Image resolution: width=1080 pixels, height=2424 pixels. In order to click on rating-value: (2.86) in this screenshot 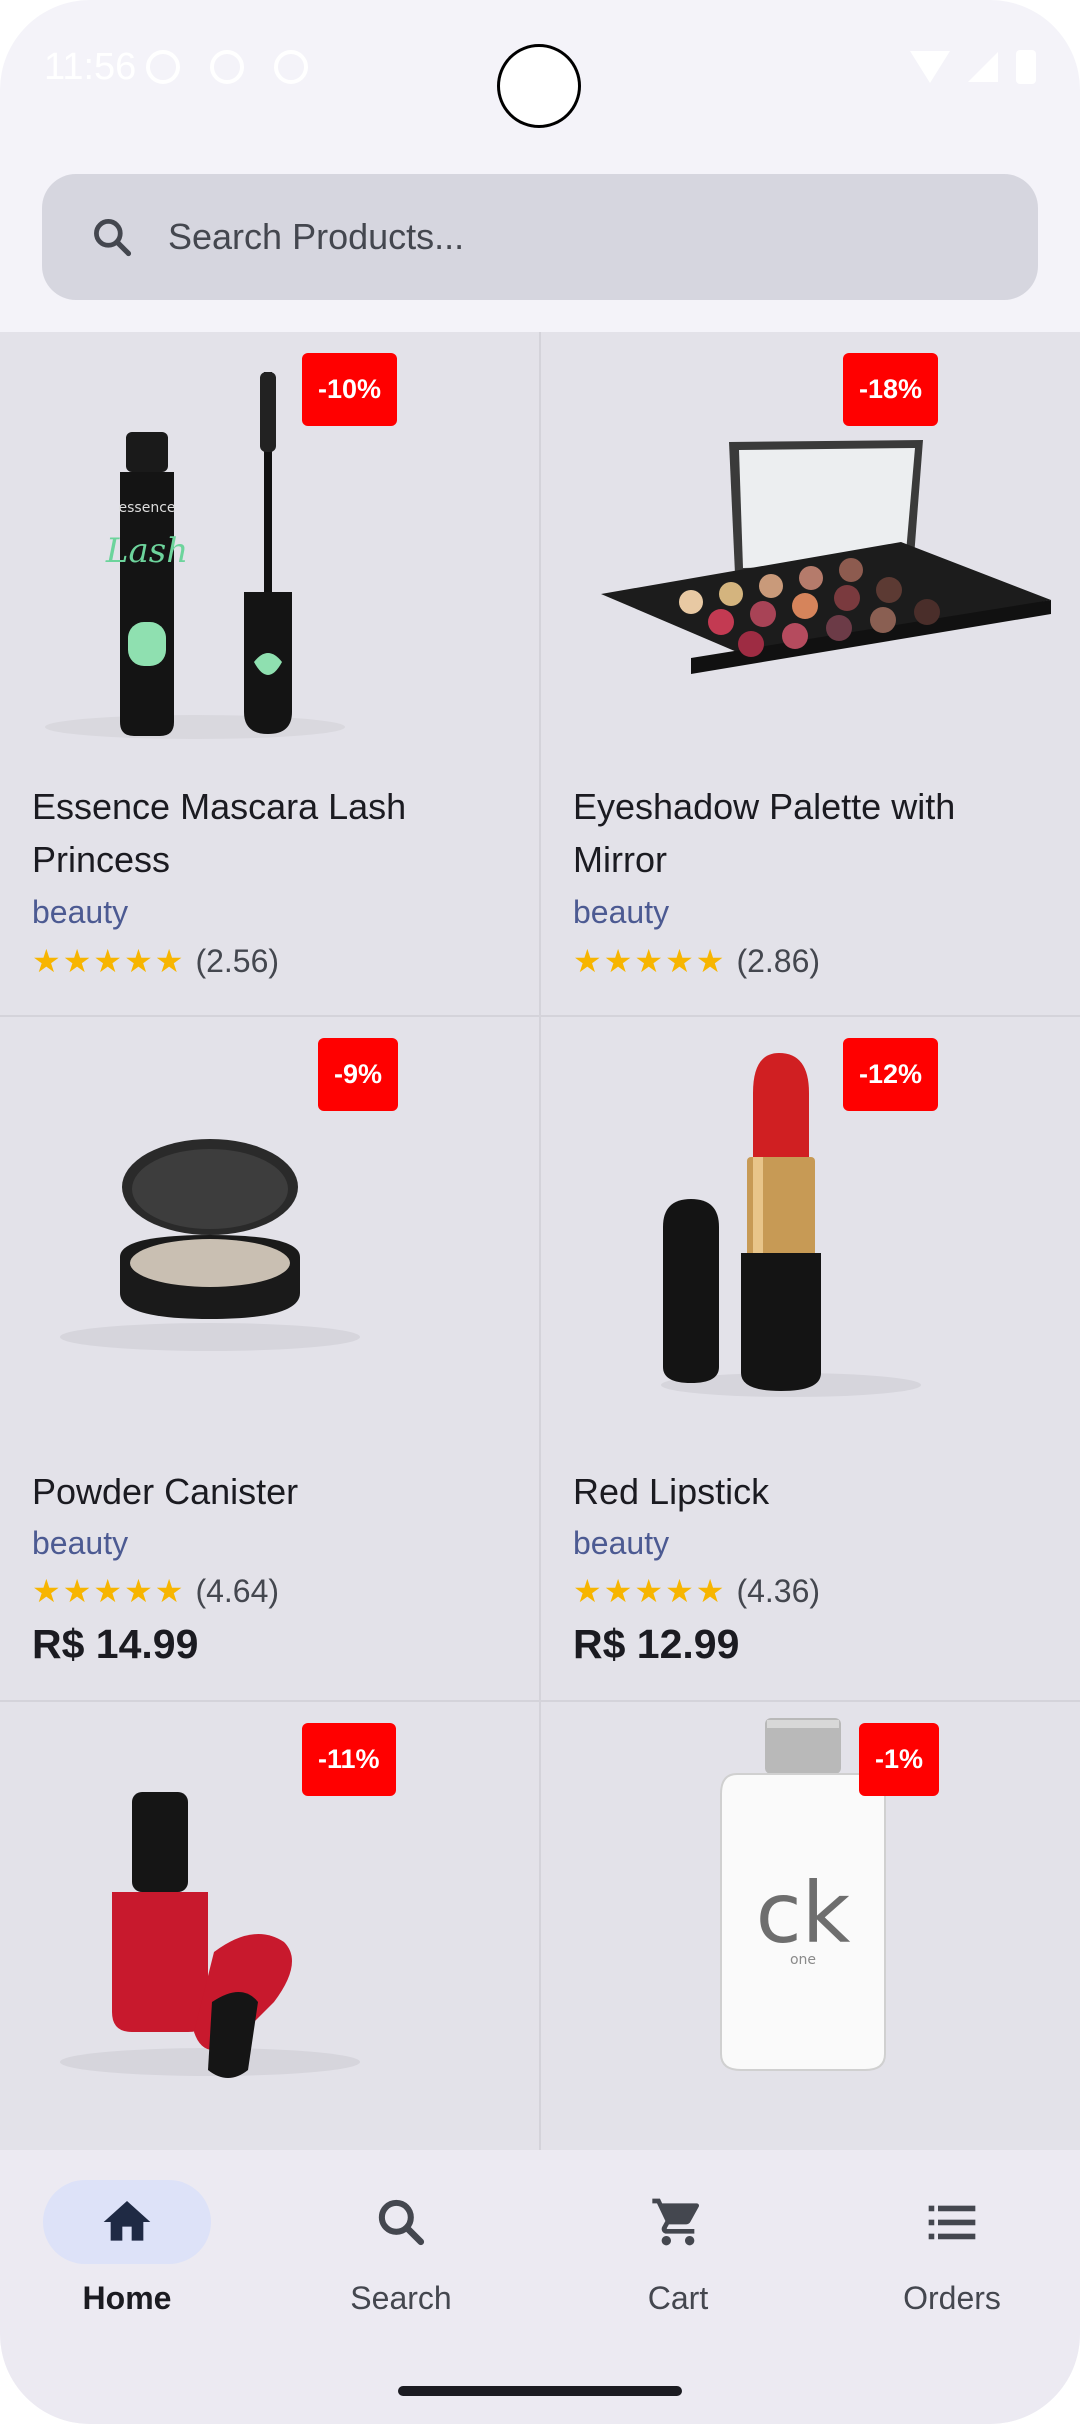, I will do `click(778, 960)`.